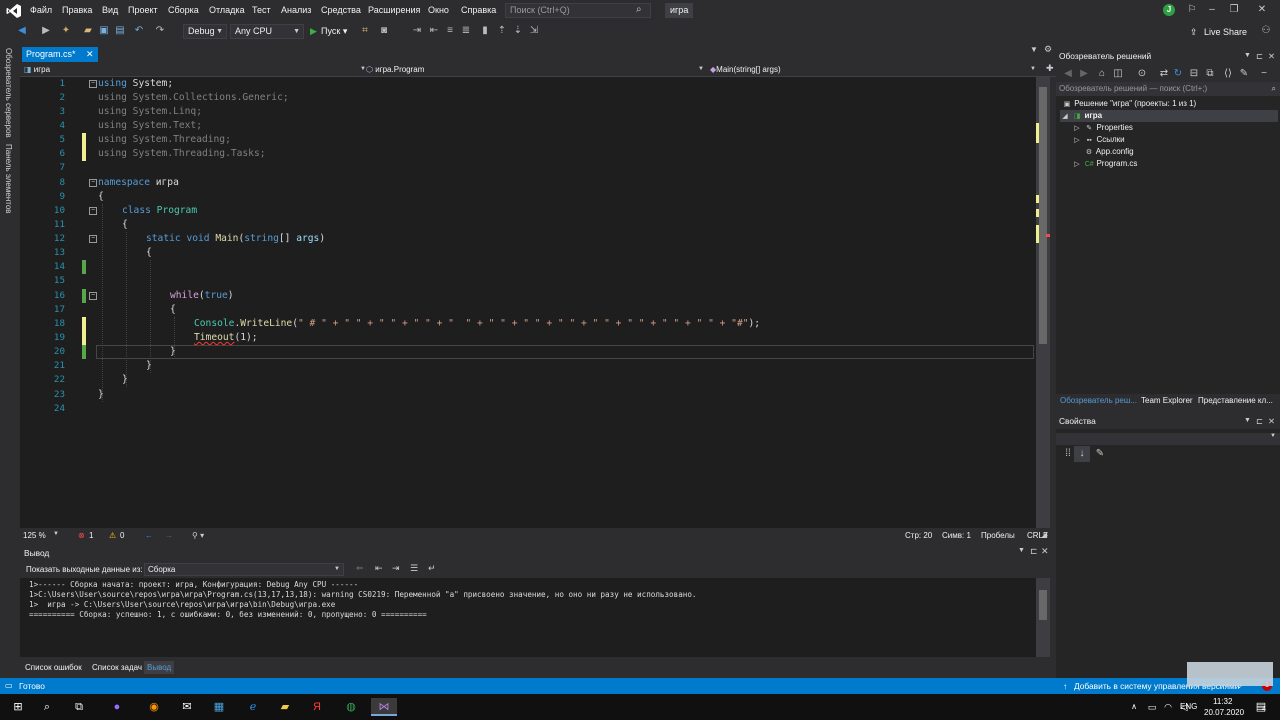 The width and height of the screenshot is (1280, 720). Describe the element at coordinates (1167, 400) in the screenshot. I see `tab-team-explorer: Team Explorer` at that location.